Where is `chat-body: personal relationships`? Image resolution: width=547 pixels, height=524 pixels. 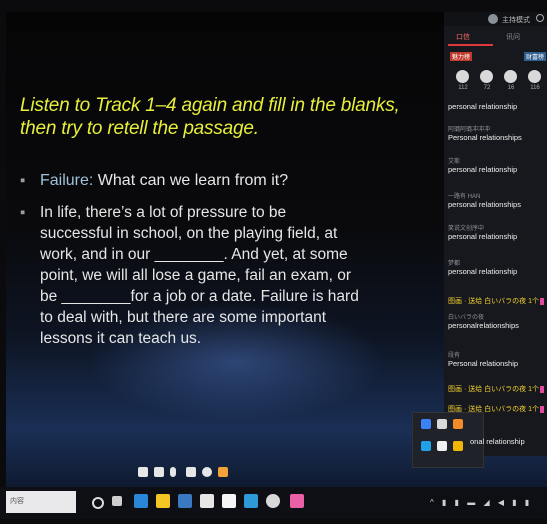 chat-body: personal relationships is located at coordinates (484, 204).